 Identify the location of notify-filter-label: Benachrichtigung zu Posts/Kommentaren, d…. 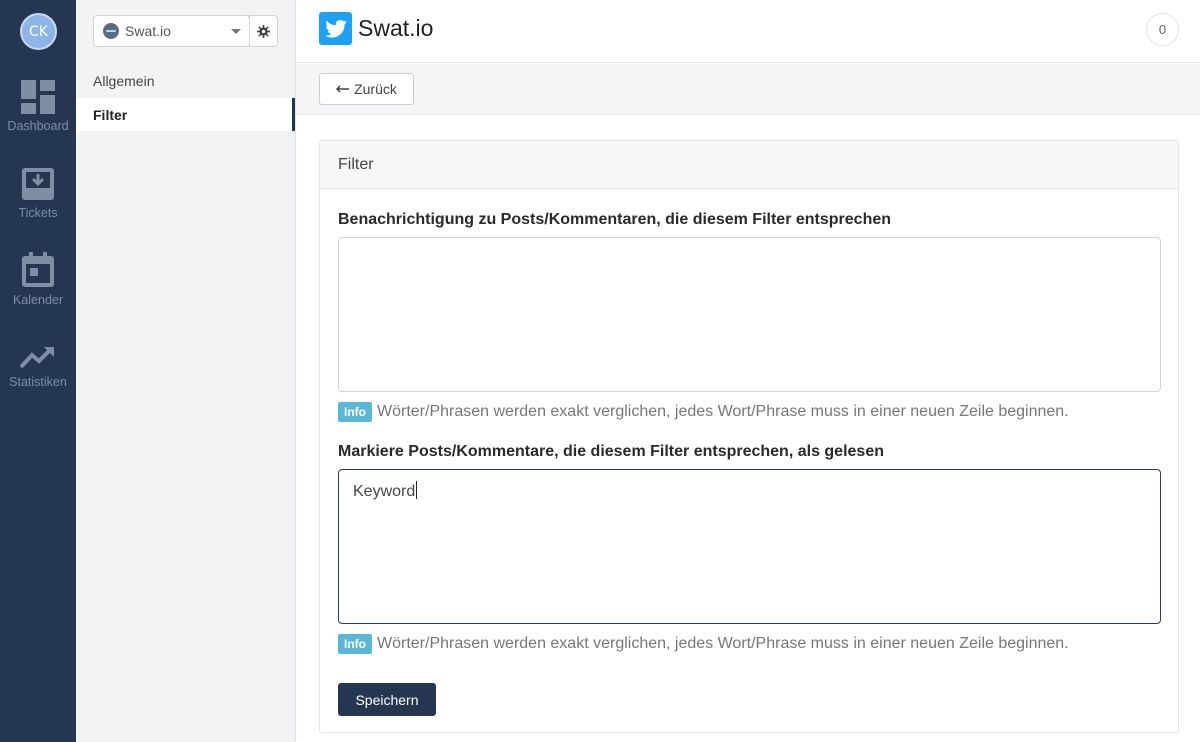
(615, 219).